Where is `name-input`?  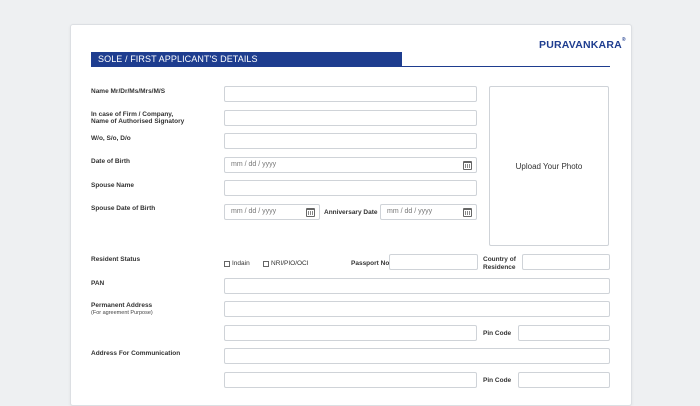 name-input is located at coordinates (350, 94).